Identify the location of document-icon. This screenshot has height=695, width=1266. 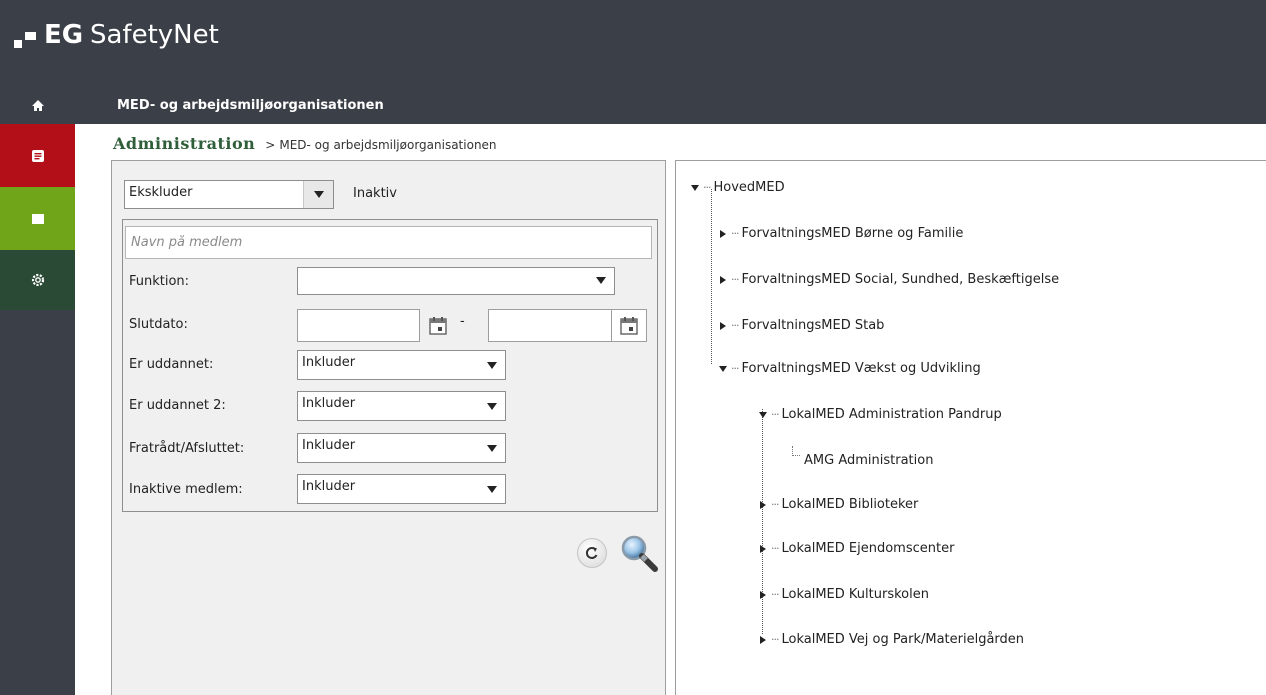
(37, 155).